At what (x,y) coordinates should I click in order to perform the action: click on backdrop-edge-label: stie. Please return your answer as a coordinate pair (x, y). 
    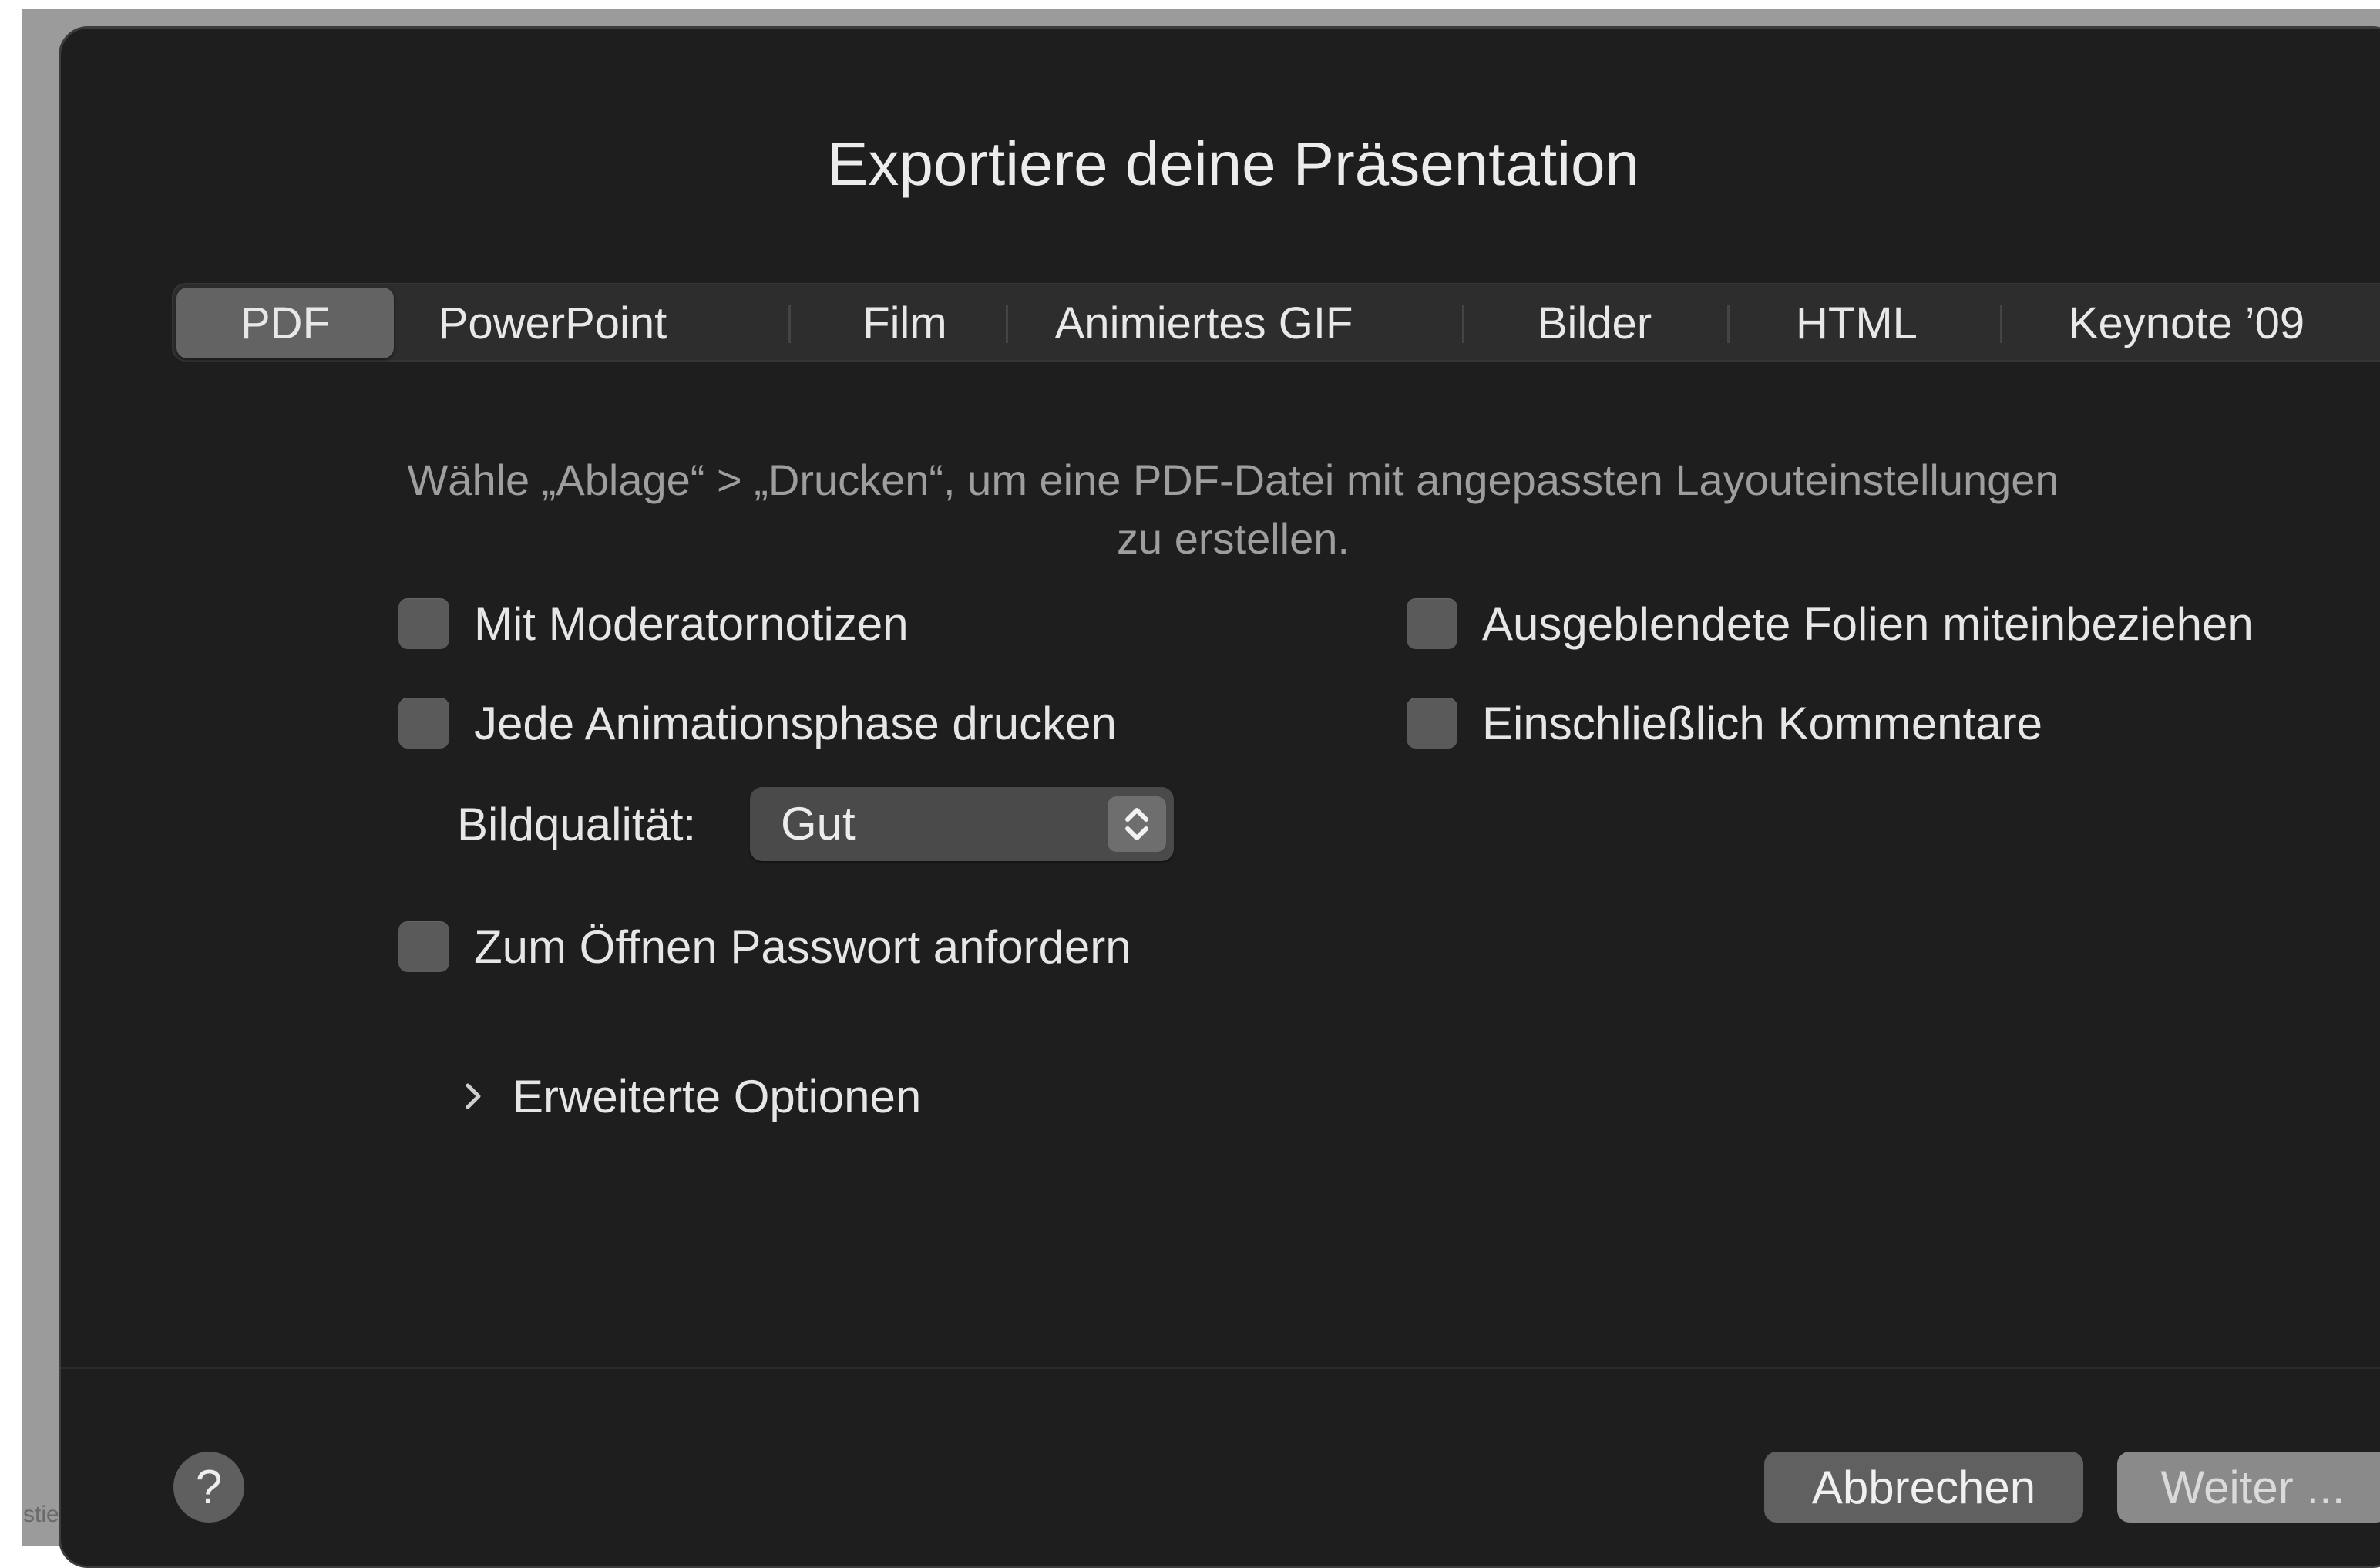
    Looking at the image, I should click on (41, 1514).